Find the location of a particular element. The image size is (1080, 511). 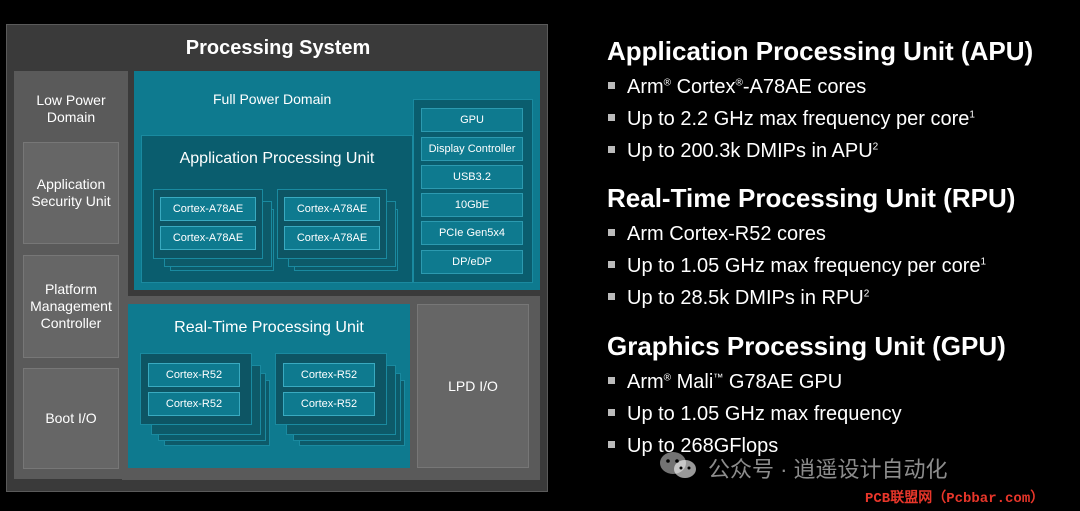

usb-peripheral: USB3.2 is located at coordinates (472, 177).